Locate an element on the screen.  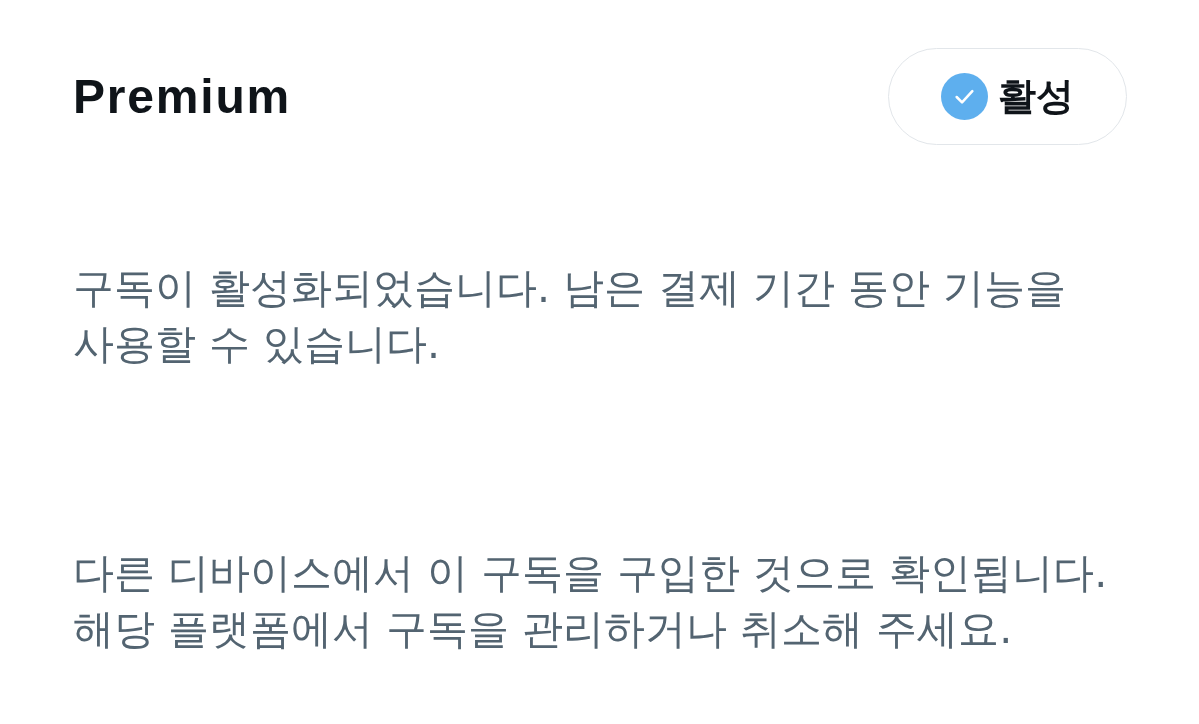
message-text: 다른 디바이스에서 이 구독을 구입한 것으로 확인됩니다. 해당 플랫폼에서 구독을 관리하거나 취소해 주세요. is located at coordinates (591, 601).